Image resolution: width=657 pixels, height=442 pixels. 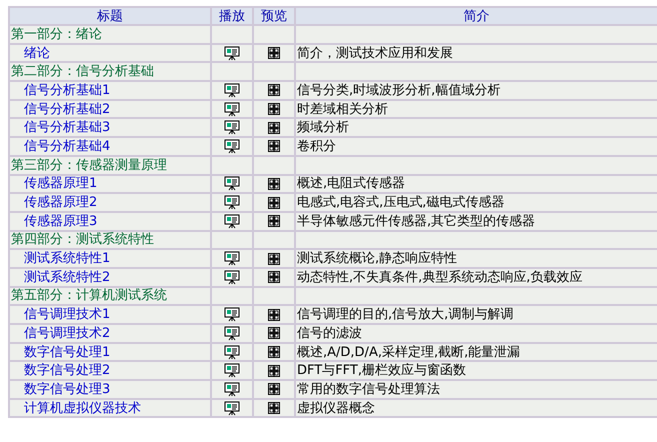 What do you see at coordinates (110, 34) in the screenshot?
I see `section-title: 第一部分：绪论` at bounding box center [110, 34].